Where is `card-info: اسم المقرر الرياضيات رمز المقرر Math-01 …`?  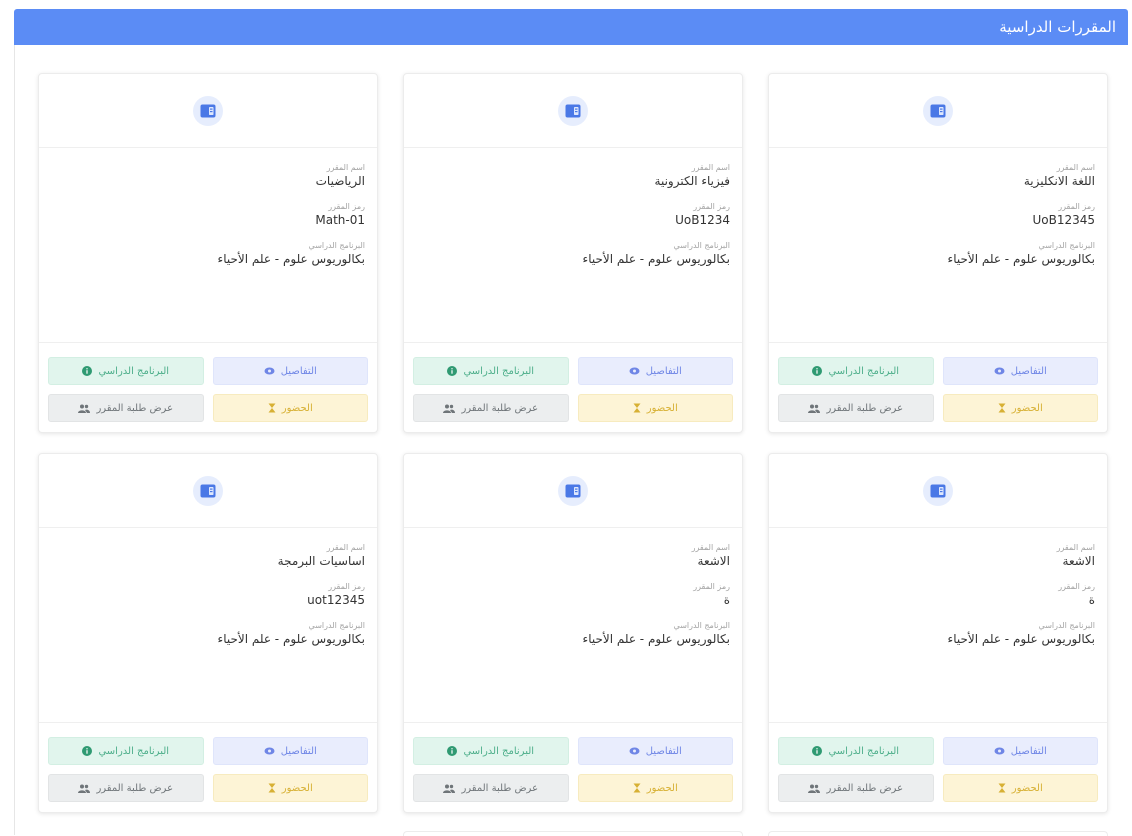 card-info: اسم المقرر الرياضيات رمز المقرر Math-01 … is located at coordinates (208, 245).